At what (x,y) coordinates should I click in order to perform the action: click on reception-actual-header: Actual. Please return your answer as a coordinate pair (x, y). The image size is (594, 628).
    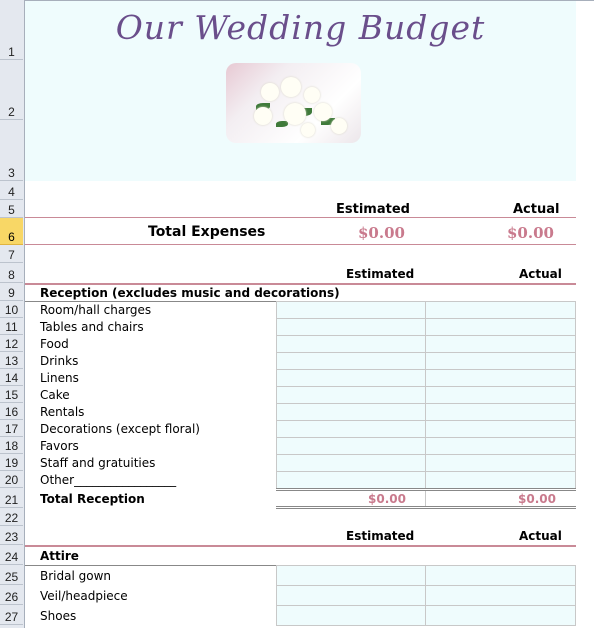
    Looking at the image, I should click on (540, 274).